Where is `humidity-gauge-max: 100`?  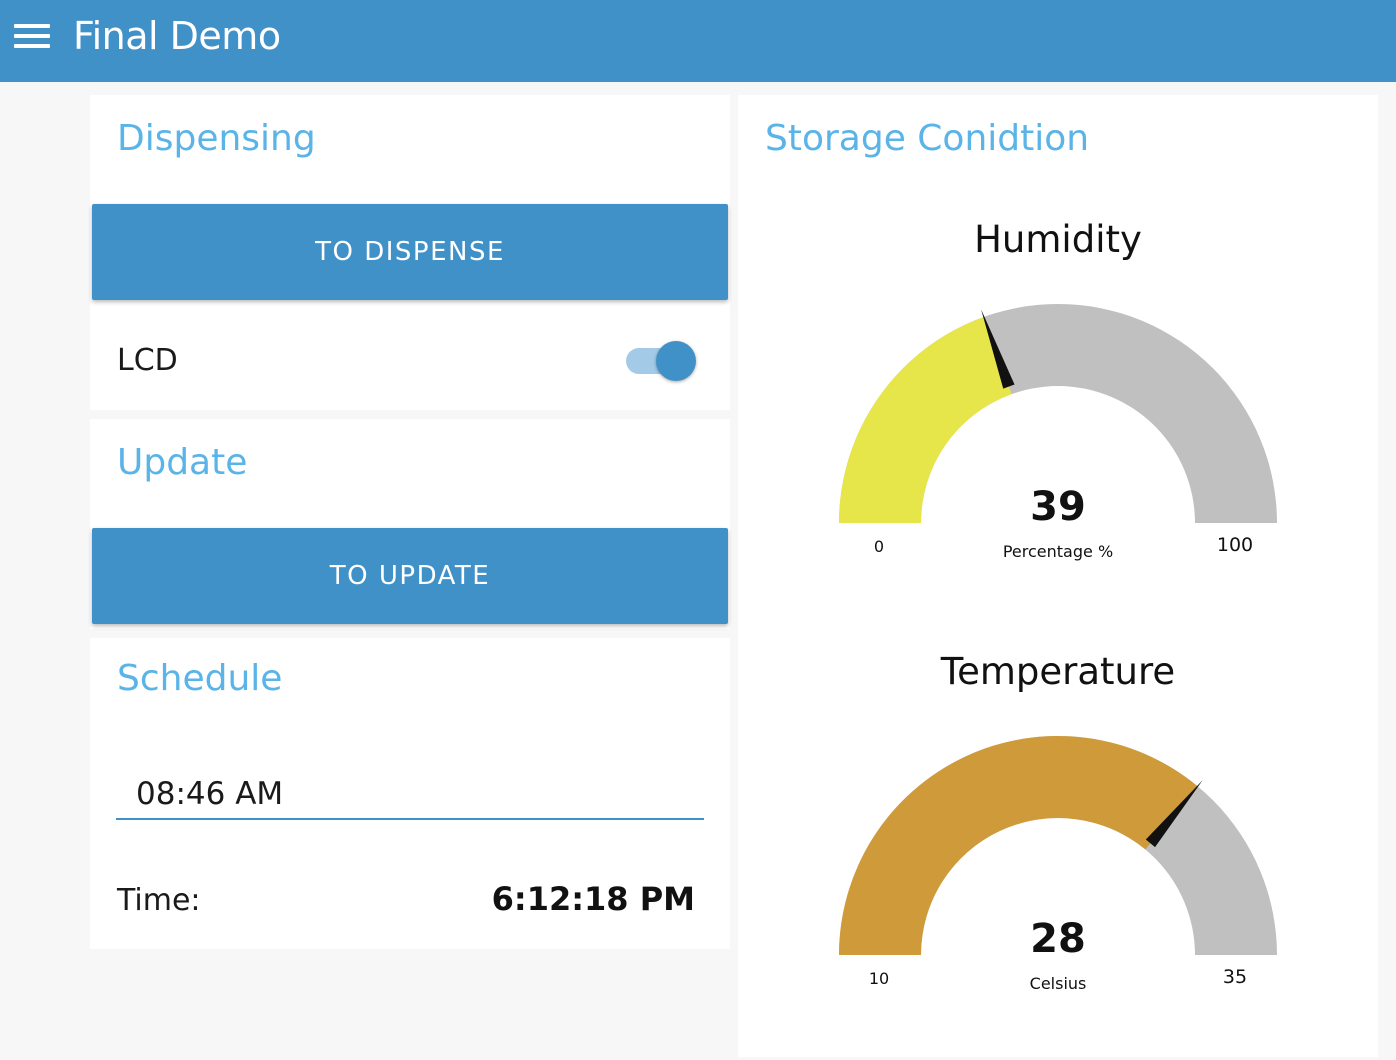
humidity-gauge-max: 100 is located at coordinates (1235, 545).